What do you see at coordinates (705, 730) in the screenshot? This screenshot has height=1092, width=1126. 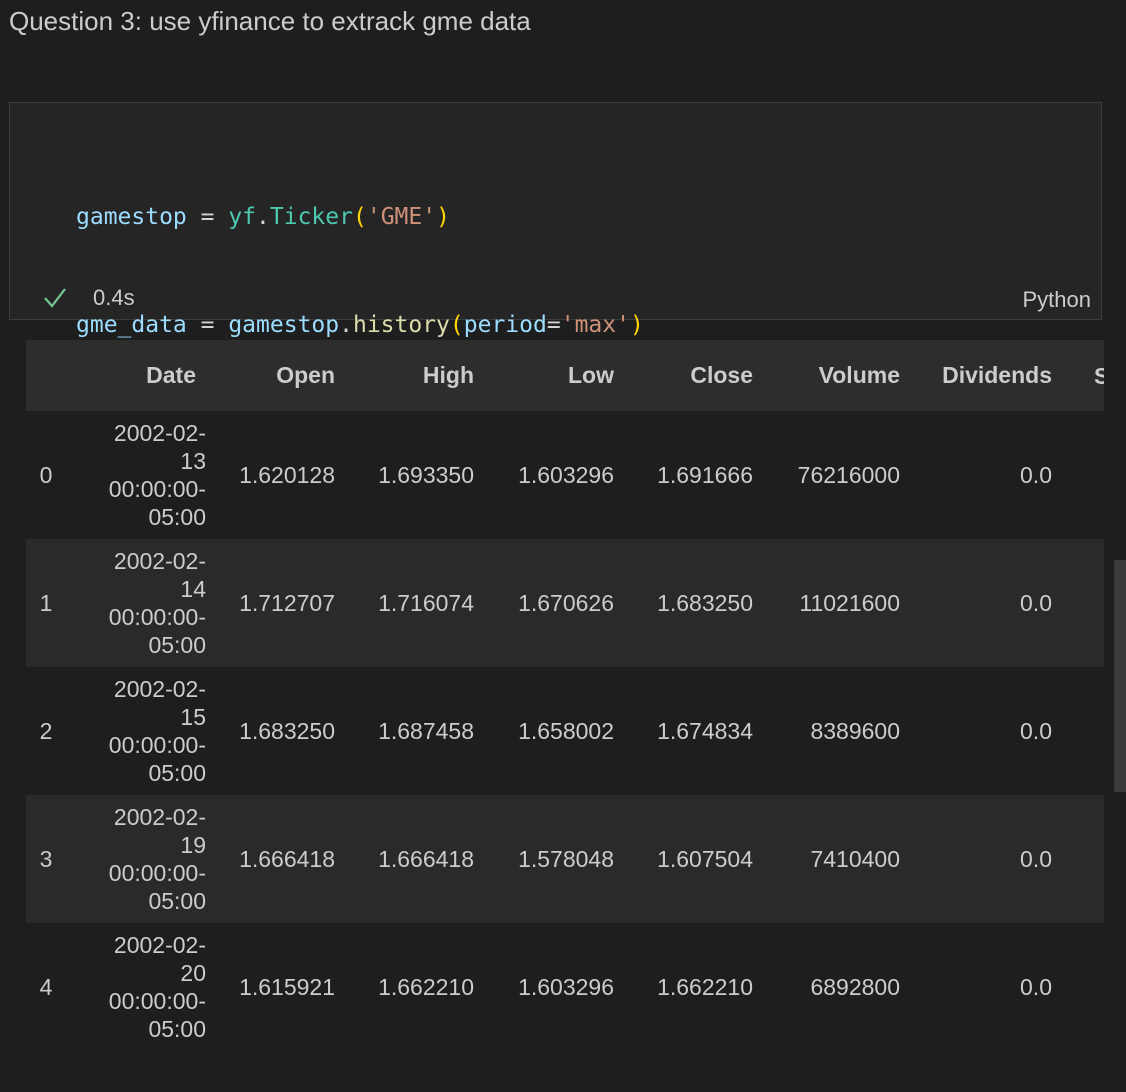 I see `cell-close: 1.674834` at bounding box center [705, 730].